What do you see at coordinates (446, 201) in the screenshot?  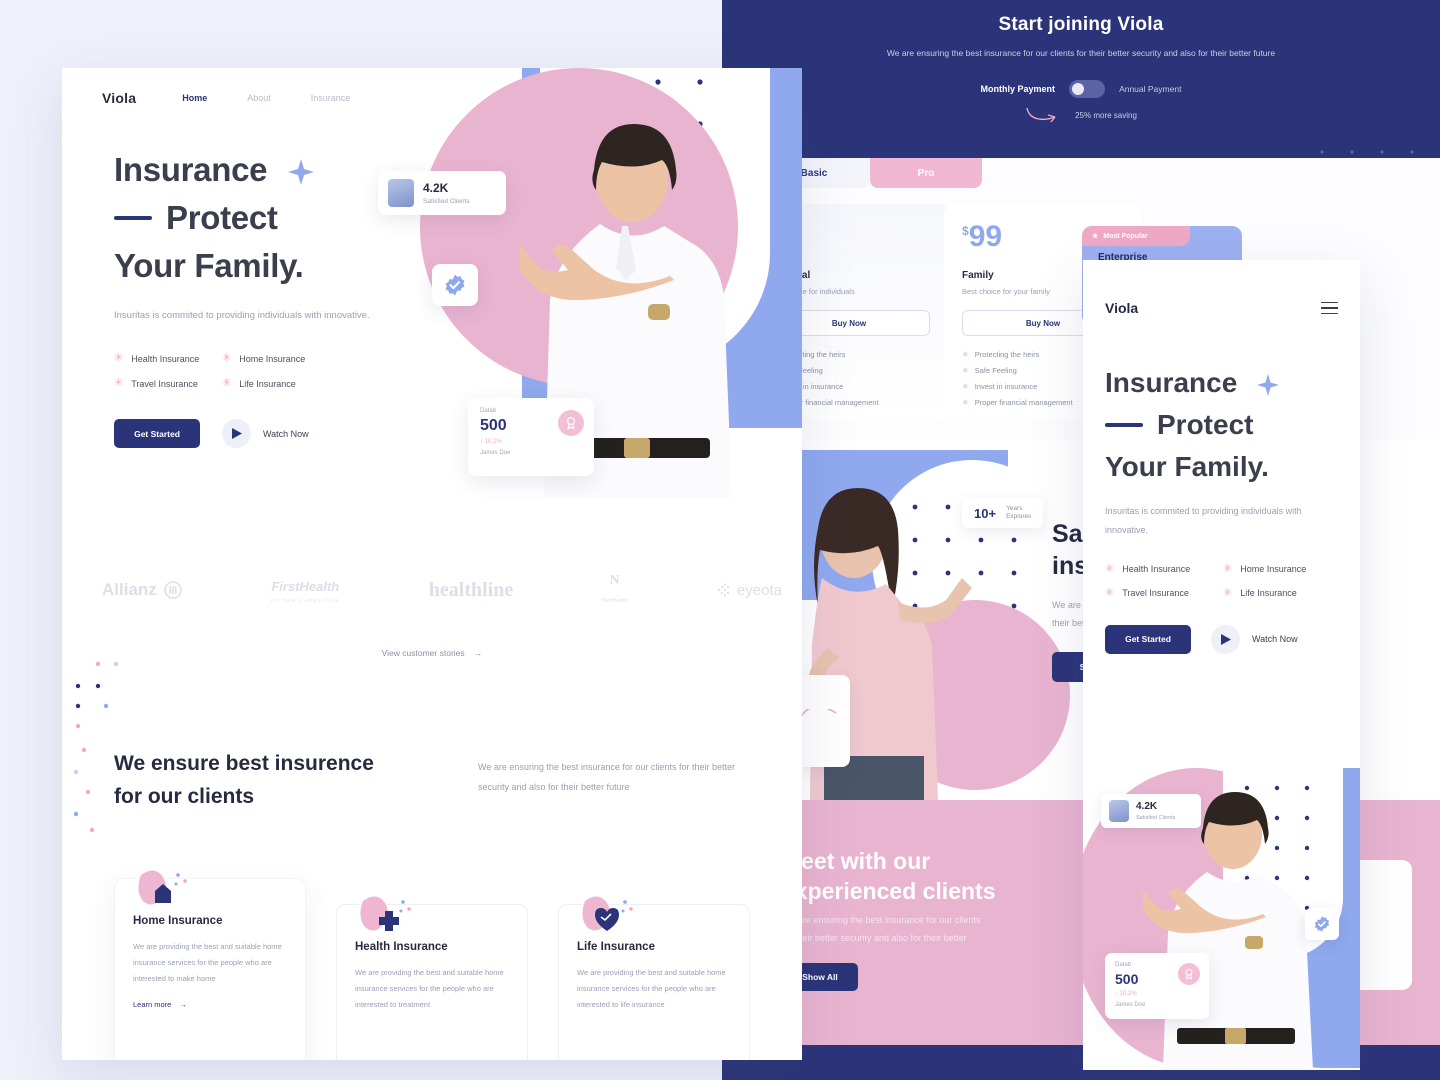 I see `clients-count-label: Satisfied Clients` at bounding box center [446, 201].